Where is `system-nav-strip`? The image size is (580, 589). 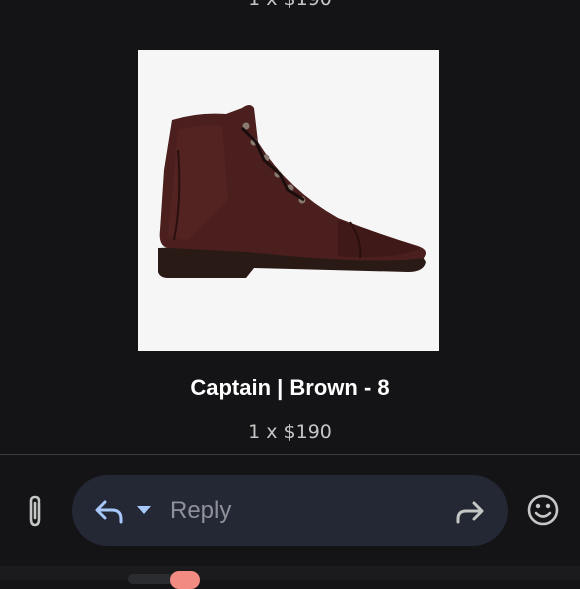
system-nav-strip is located at coordinates (290, 573).